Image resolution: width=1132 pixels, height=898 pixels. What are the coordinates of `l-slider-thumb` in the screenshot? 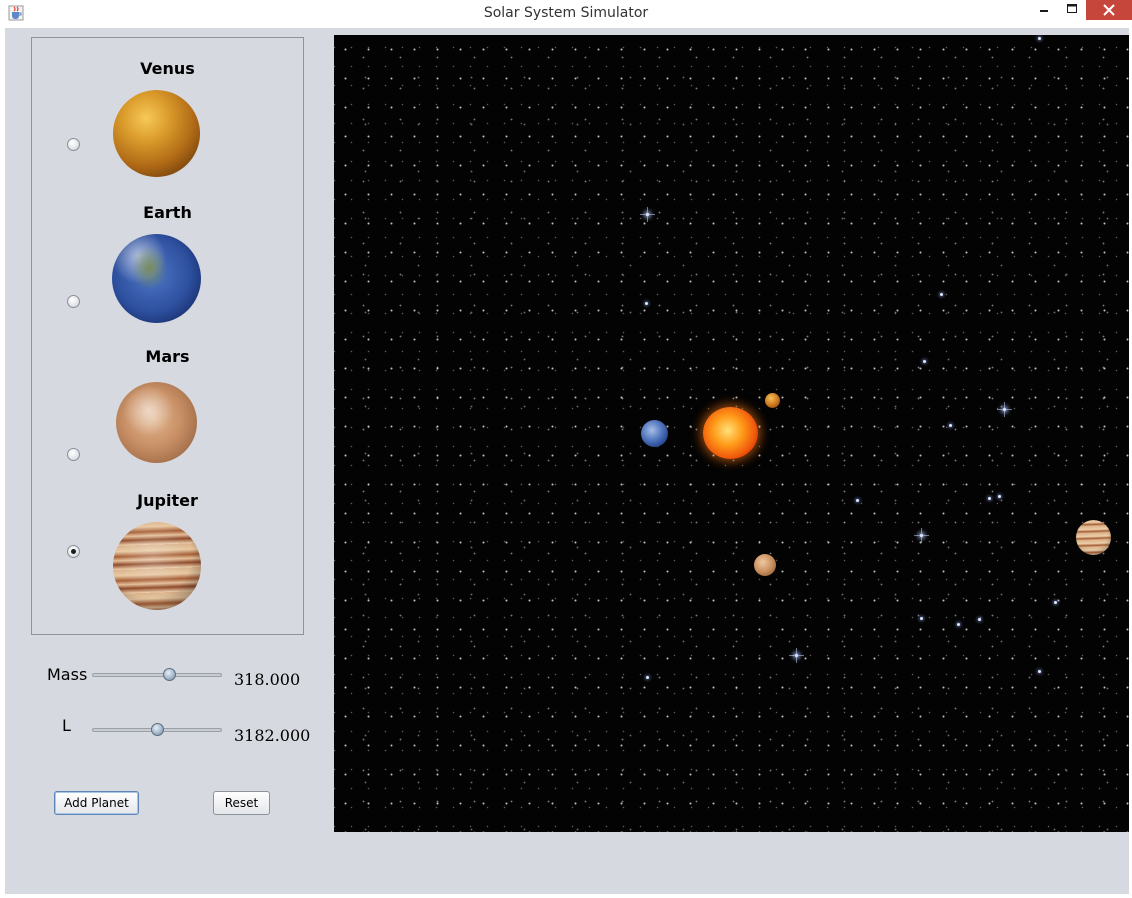 It's located at (157, 729).